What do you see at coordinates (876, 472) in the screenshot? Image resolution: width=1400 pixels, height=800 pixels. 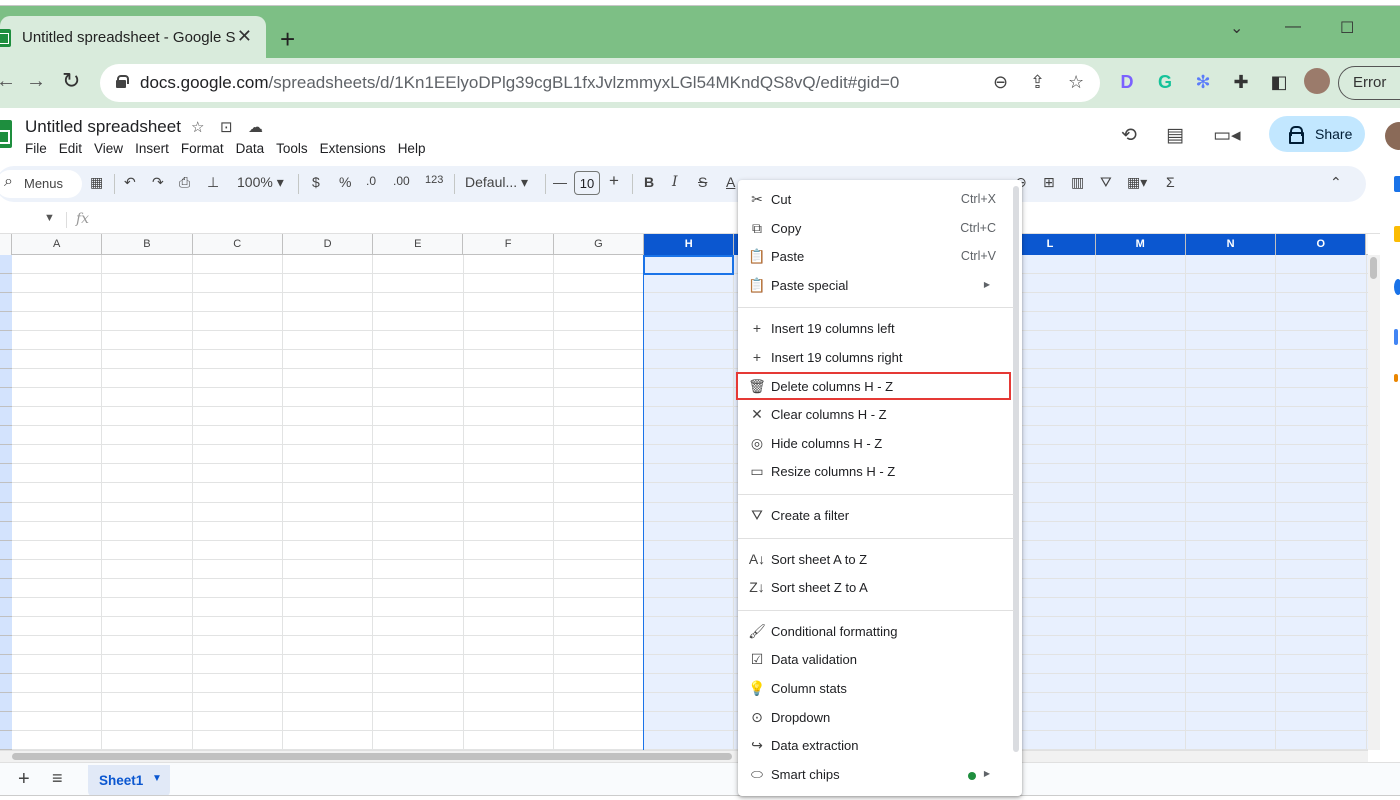 I see `menu-item-resize-columns-h-z: ▭ Resize columns H - Z` at bounding box center [876, 472].